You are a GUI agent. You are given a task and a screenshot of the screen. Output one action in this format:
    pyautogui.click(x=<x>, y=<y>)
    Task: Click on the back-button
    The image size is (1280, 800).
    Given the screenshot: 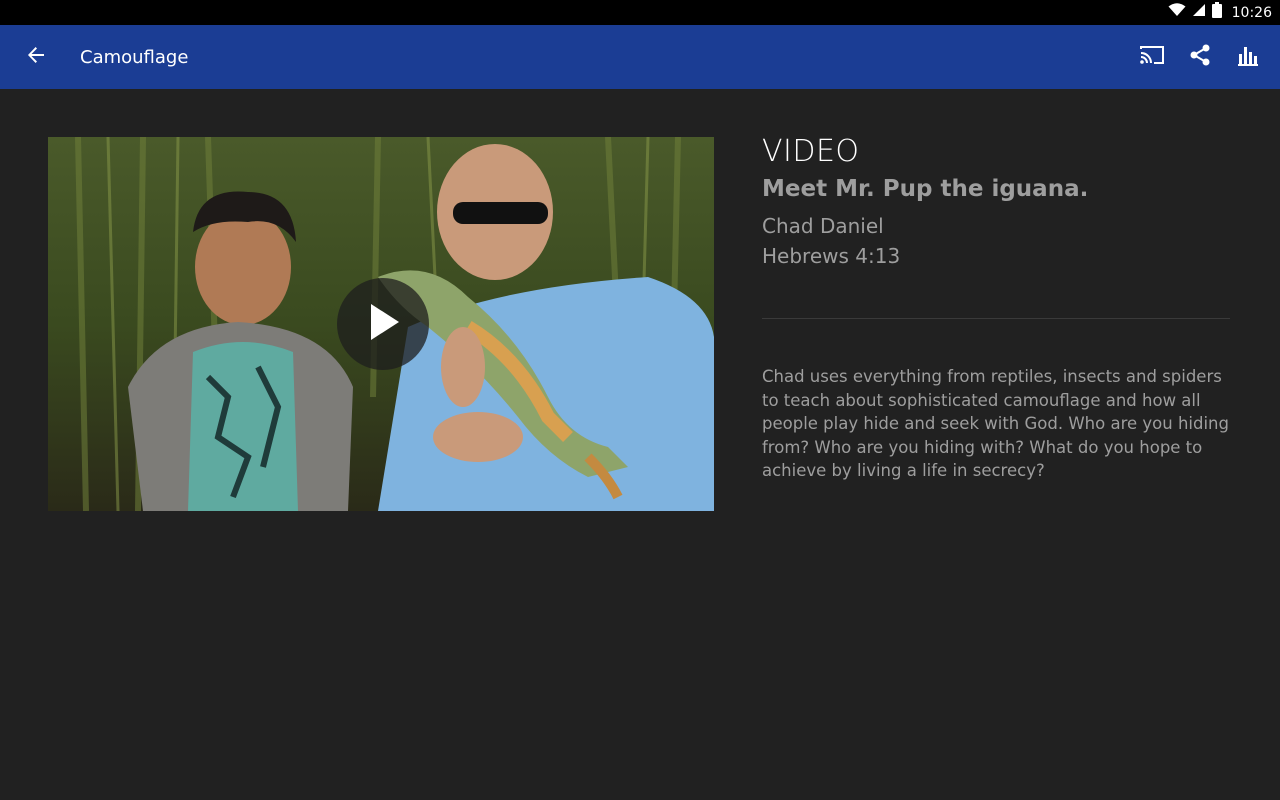 What is the action you would take?
    pyautogui.click(x=36, y=57)
    